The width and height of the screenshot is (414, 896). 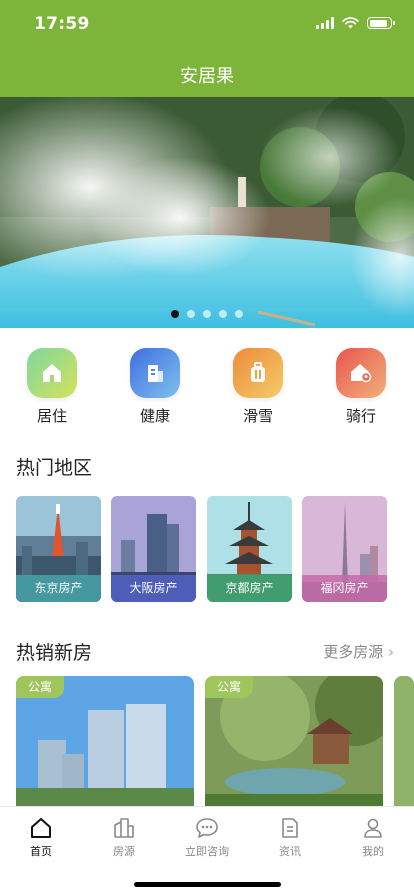 What do you see at coordinates (249, 549) in the screenshot?
I see `region-card-kyoto: 京都房产` at bounding box center [249, 549].